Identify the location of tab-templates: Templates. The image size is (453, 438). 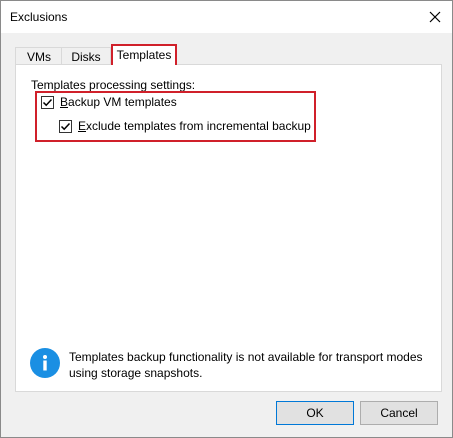
(144, 54).